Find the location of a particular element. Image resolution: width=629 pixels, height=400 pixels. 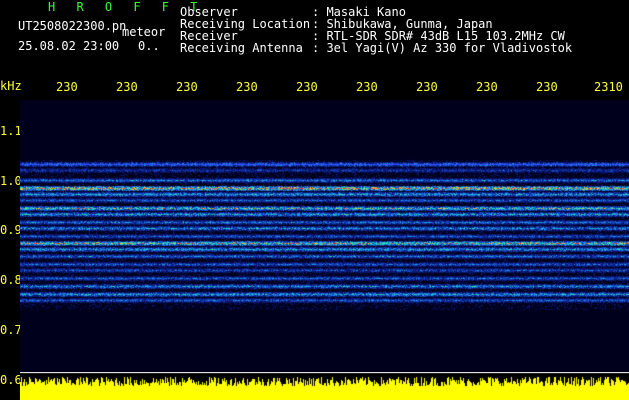

image-filename: UT2508022300.pn is located at coordinates (72, 26).